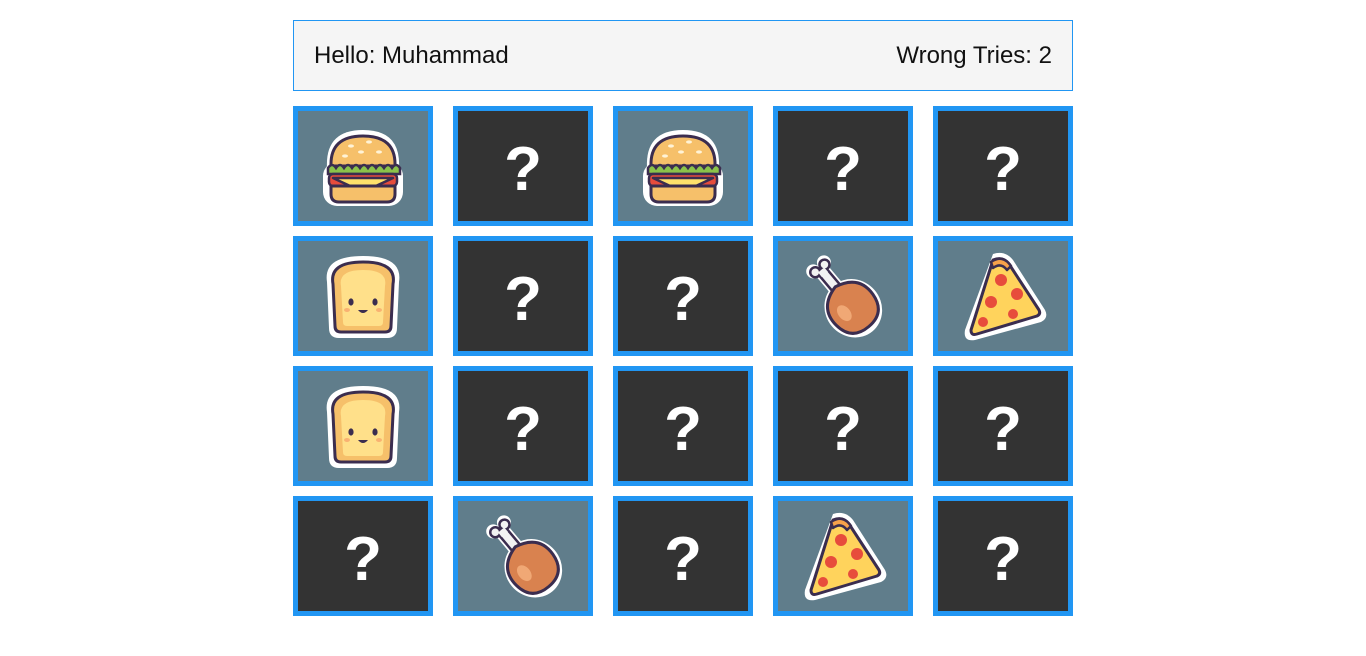 The width and height of the screenshot is (1366, 656). What do you see at coordinates (683, 55) in the screenshot?
I see `info-bar: Hello: Muhammad Wrong Tries: 2` at bounding box center [683, 55].